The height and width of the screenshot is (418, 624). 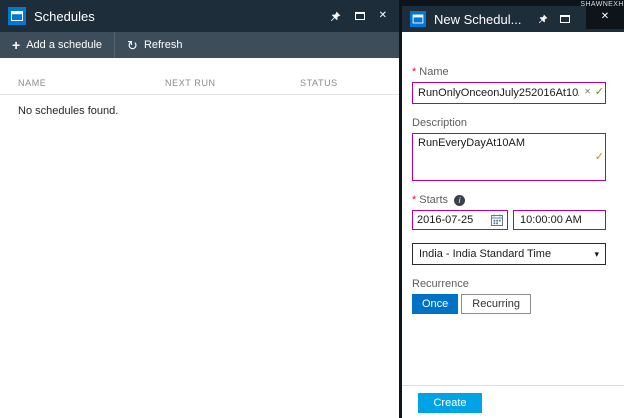 I want to click on create-button: Create, so click(x=450, y=403).